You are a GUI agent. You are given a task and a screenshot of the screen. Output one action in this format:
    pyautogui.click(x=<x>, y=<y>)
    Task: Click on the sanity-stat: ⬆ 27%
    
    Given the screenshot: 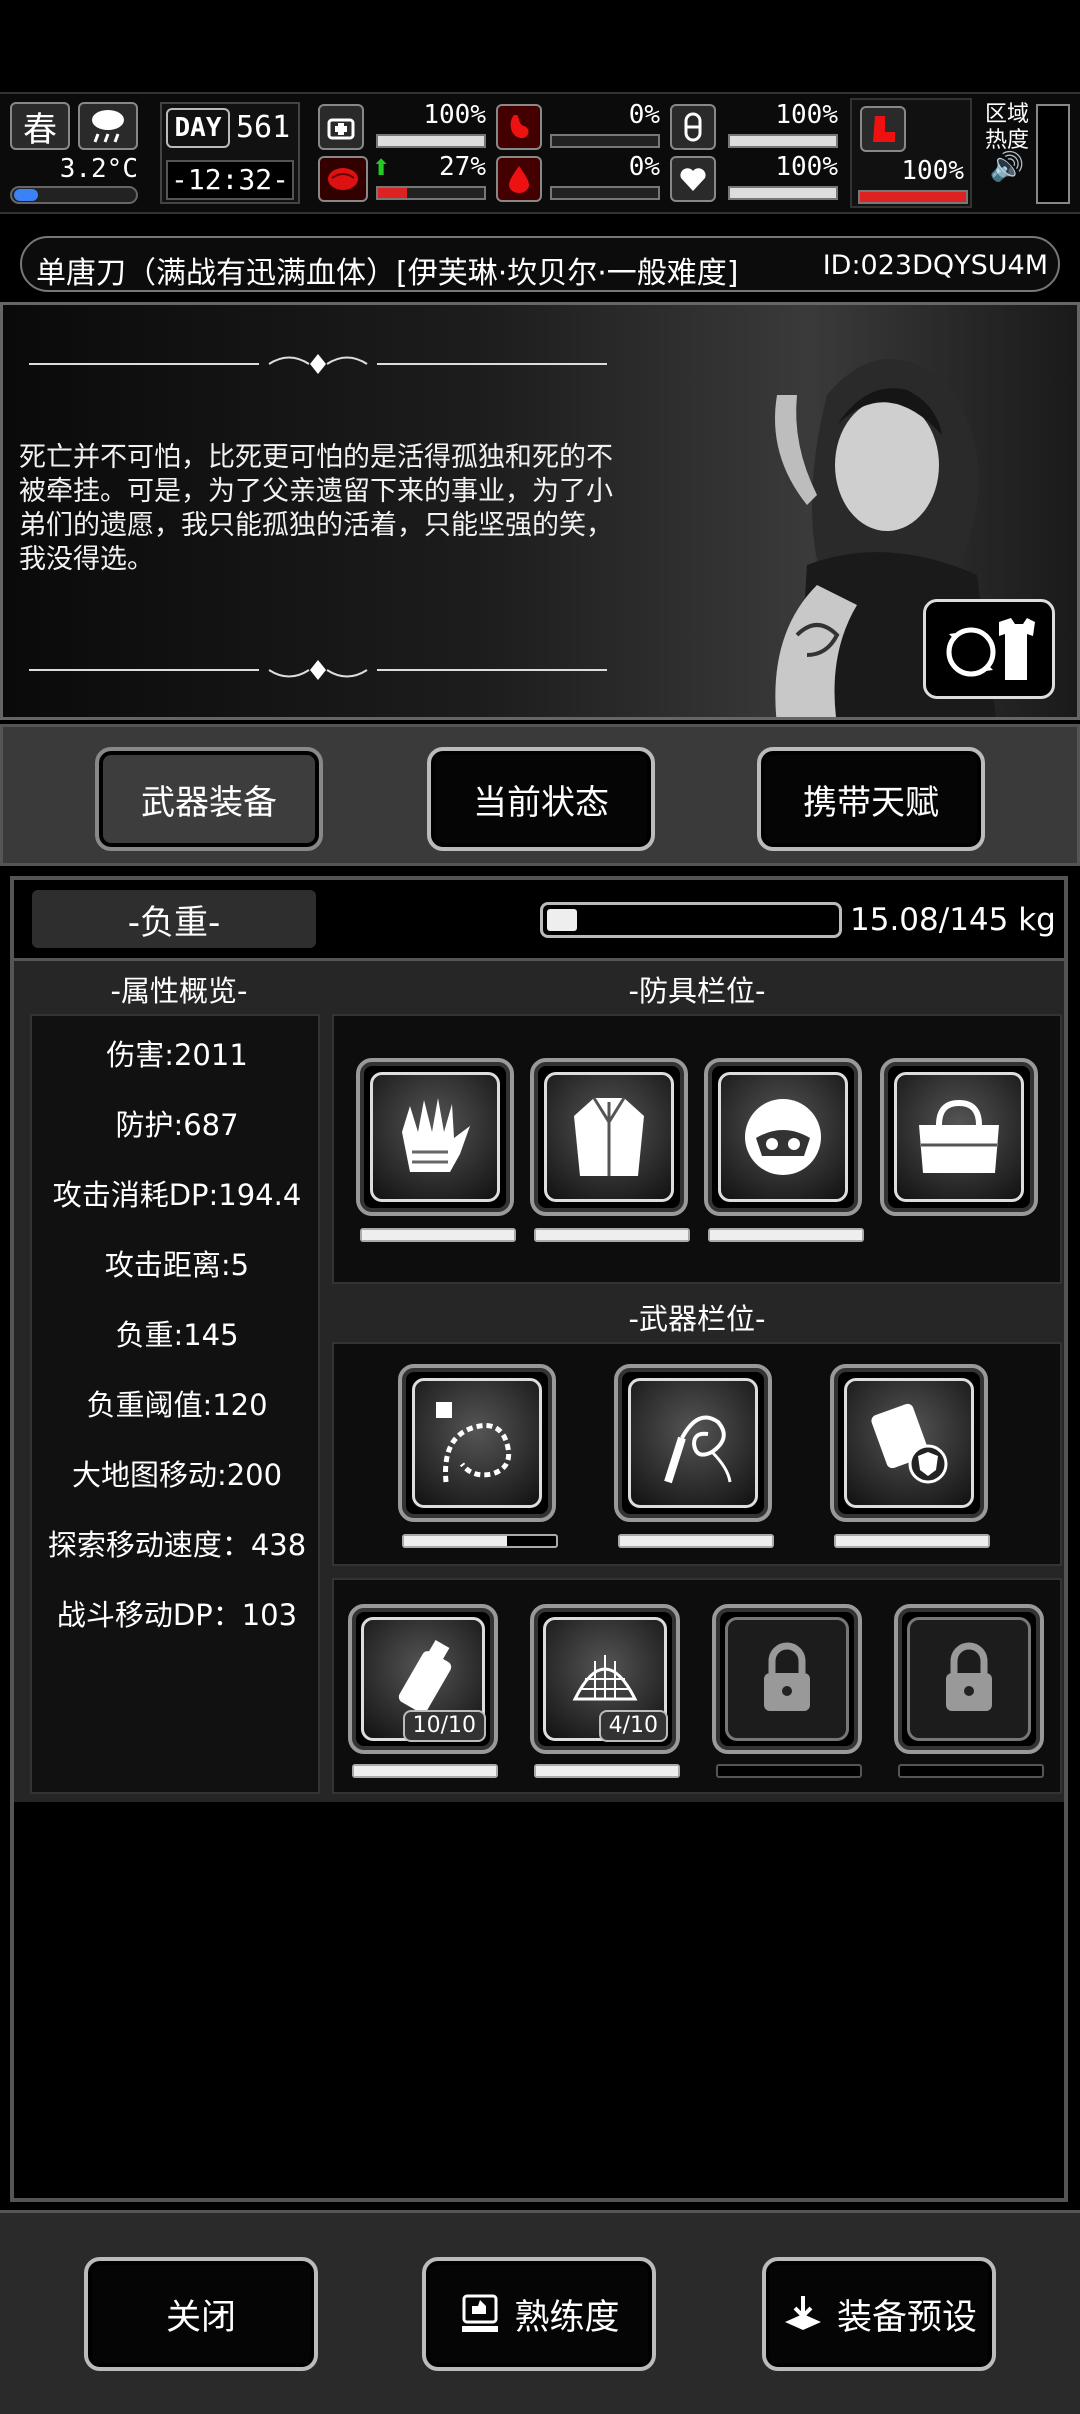 What is the action you would take?
    pyautogui.click(x=402, y=177)
    